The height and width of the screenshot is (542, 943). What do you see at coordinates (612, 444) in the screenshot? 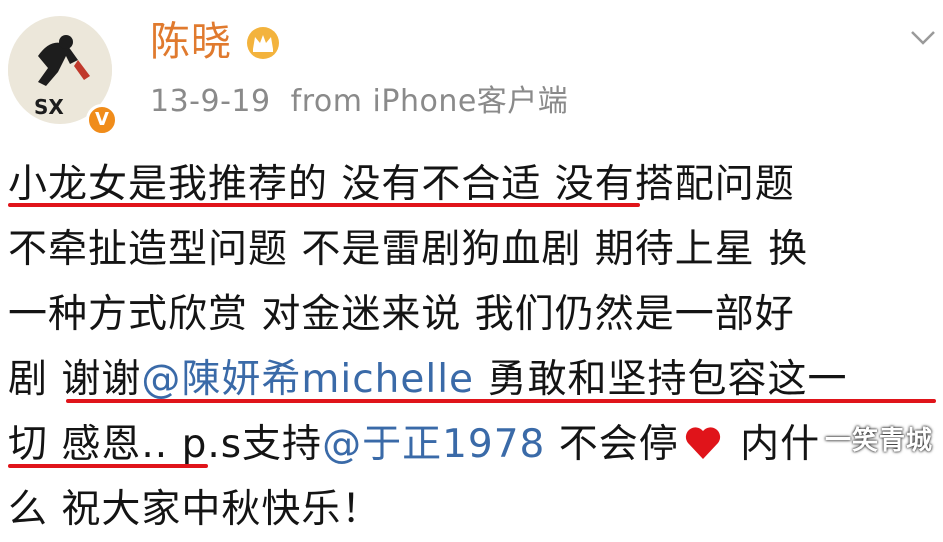
I see `post-text-segment: 不会停` at bounding box center [612, 444].